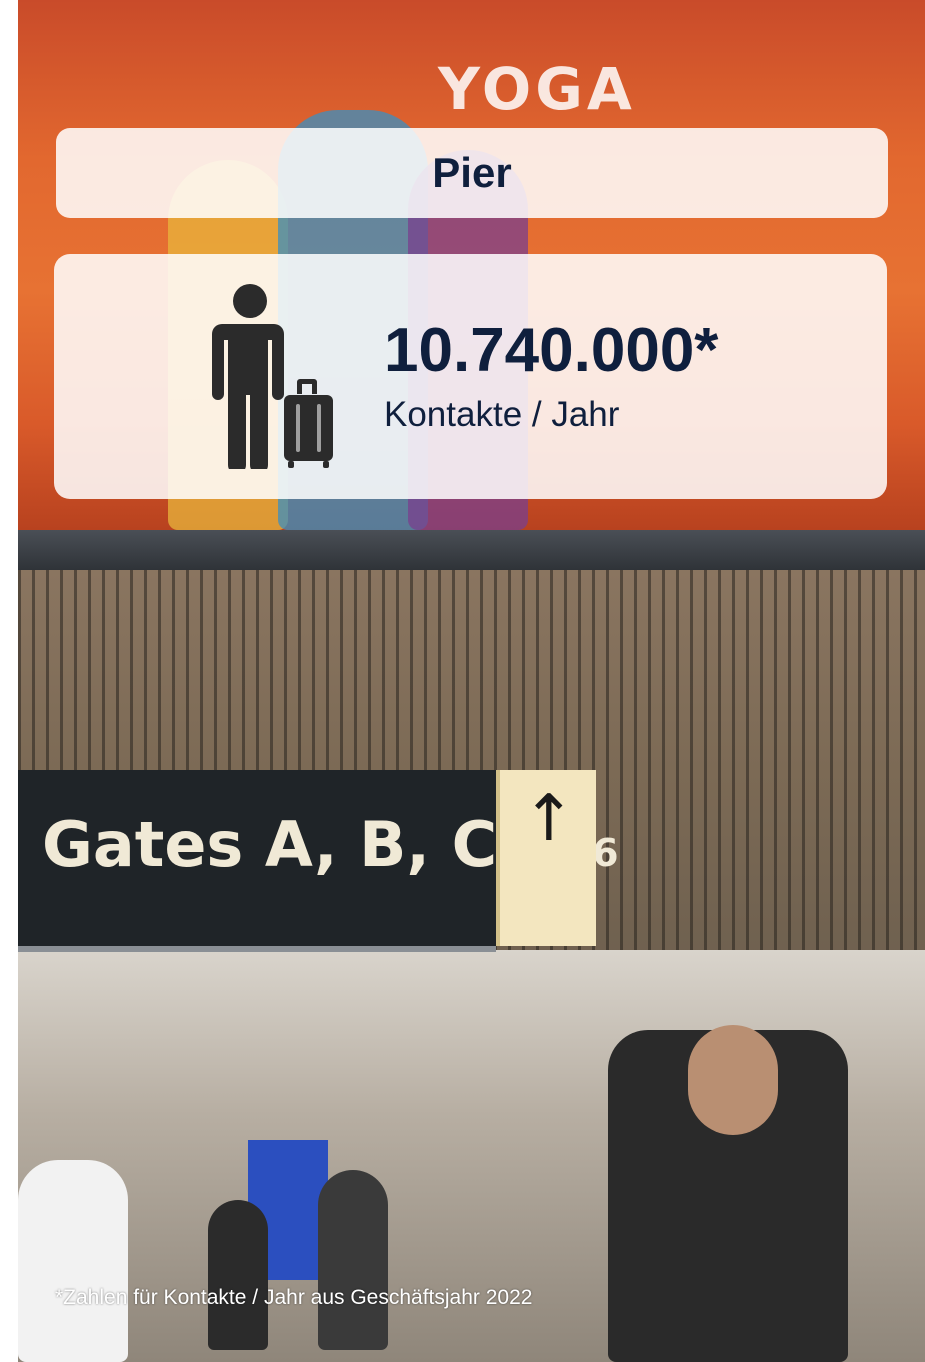 The width and height of the screenshot is (925, 1362). I want to click on contacts-value: 10.740.000*, so click(551, 350).